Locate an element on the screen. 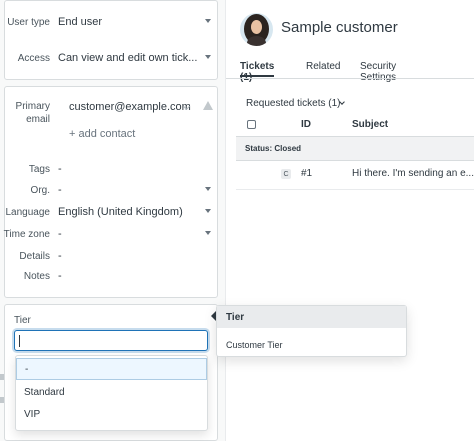  details-label: Details is located at coordinates (34, 256).